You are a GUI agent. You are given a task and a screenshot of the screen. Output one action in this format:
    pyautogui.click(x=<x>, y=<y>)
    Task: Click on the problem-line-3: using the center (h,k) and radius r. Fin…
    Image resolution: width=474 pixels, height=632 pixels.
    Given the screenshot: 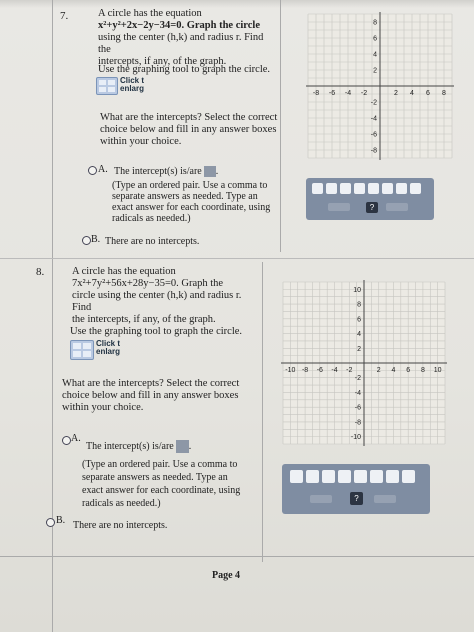 What is the action you would take?
    pyautogui.click(x=181, y=43)
    